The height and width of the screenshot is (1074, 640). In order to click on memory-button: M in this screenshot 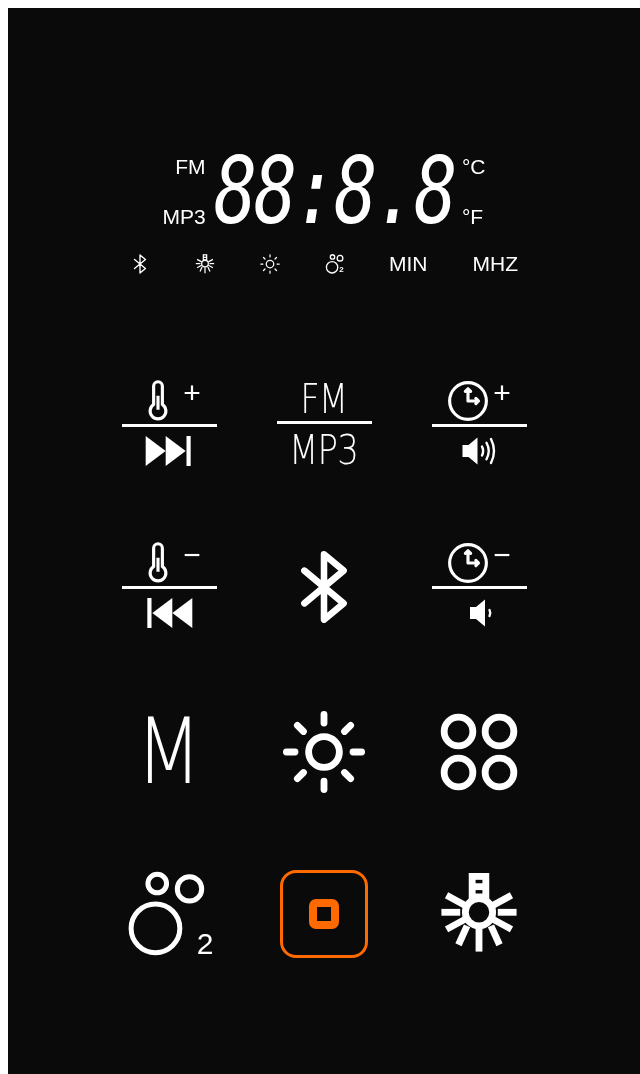, I will do `click(169, 751)`.